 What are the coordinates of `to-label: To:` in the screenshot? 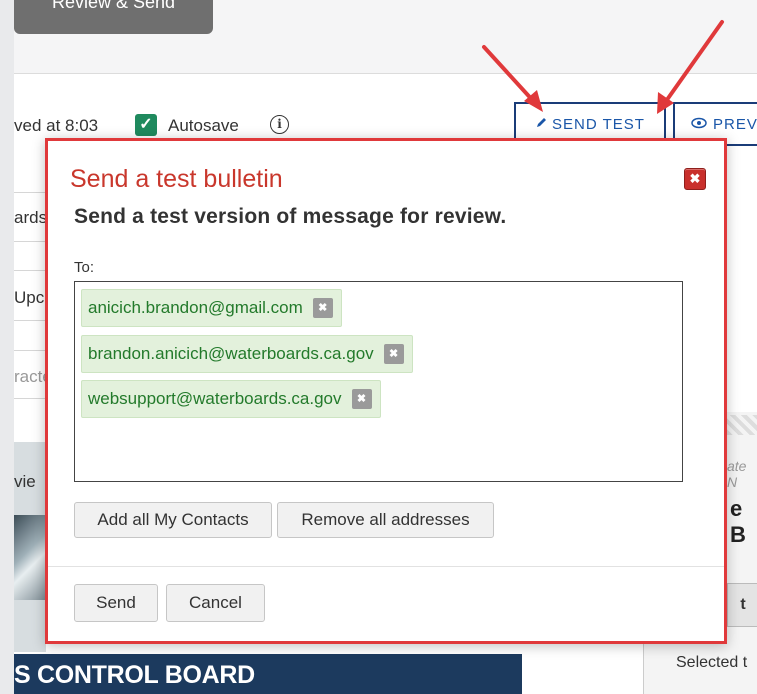 It's located at (84, 267).